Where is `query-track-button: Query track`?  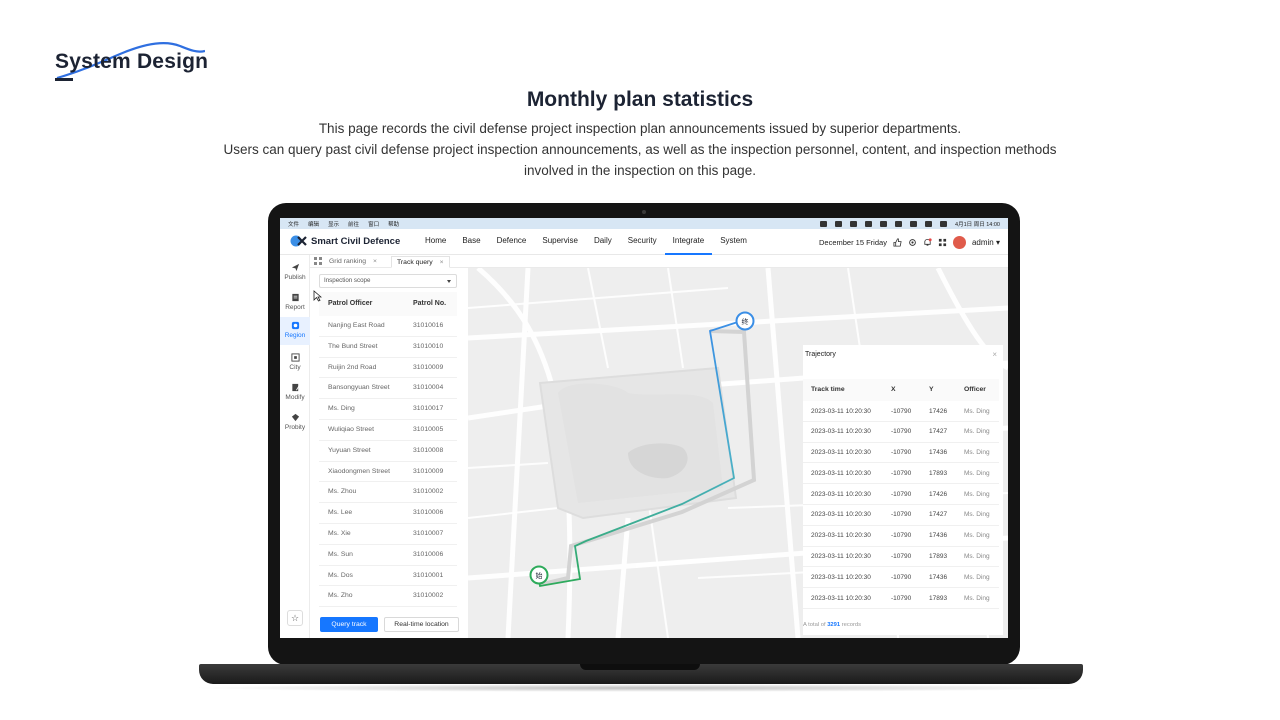
query-track-button: Query track is located at coordinates (349, 624).